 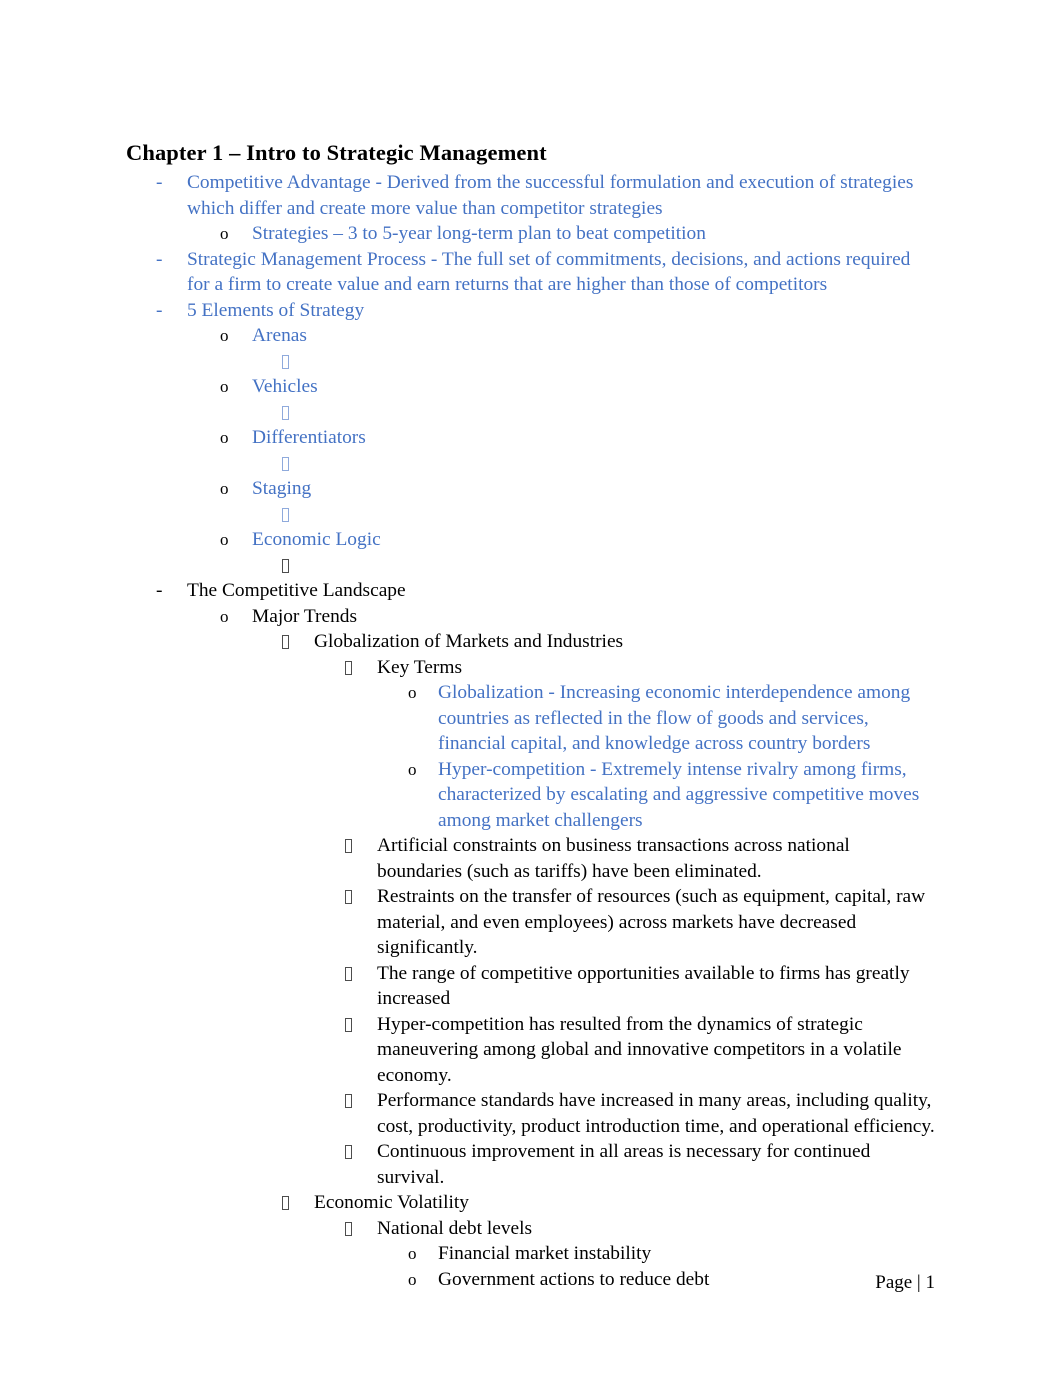 What do you see at coordinates (309, 437) in the screenshot?
I see `outline-item-label: Differentiators` at bounding box center [309, 437].